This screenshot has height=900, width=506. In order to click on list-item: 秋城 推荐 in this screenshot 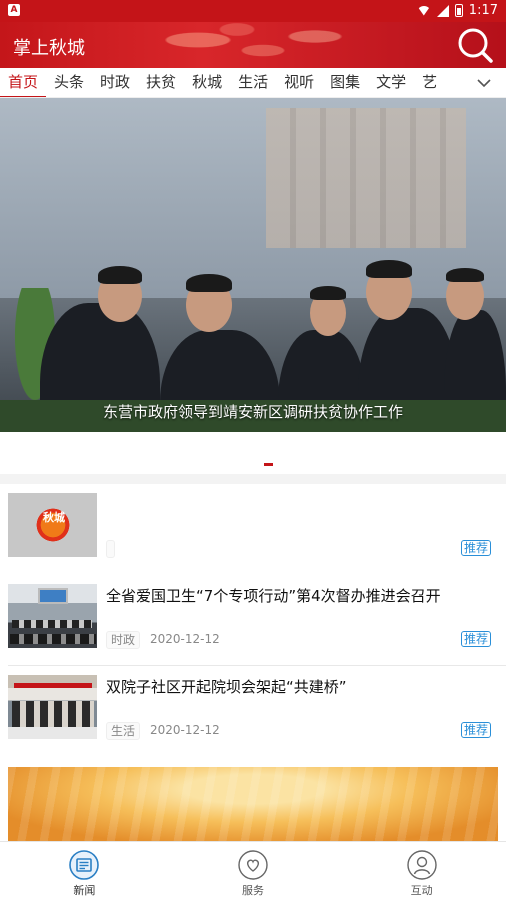, I will do `click(253, 529)`.